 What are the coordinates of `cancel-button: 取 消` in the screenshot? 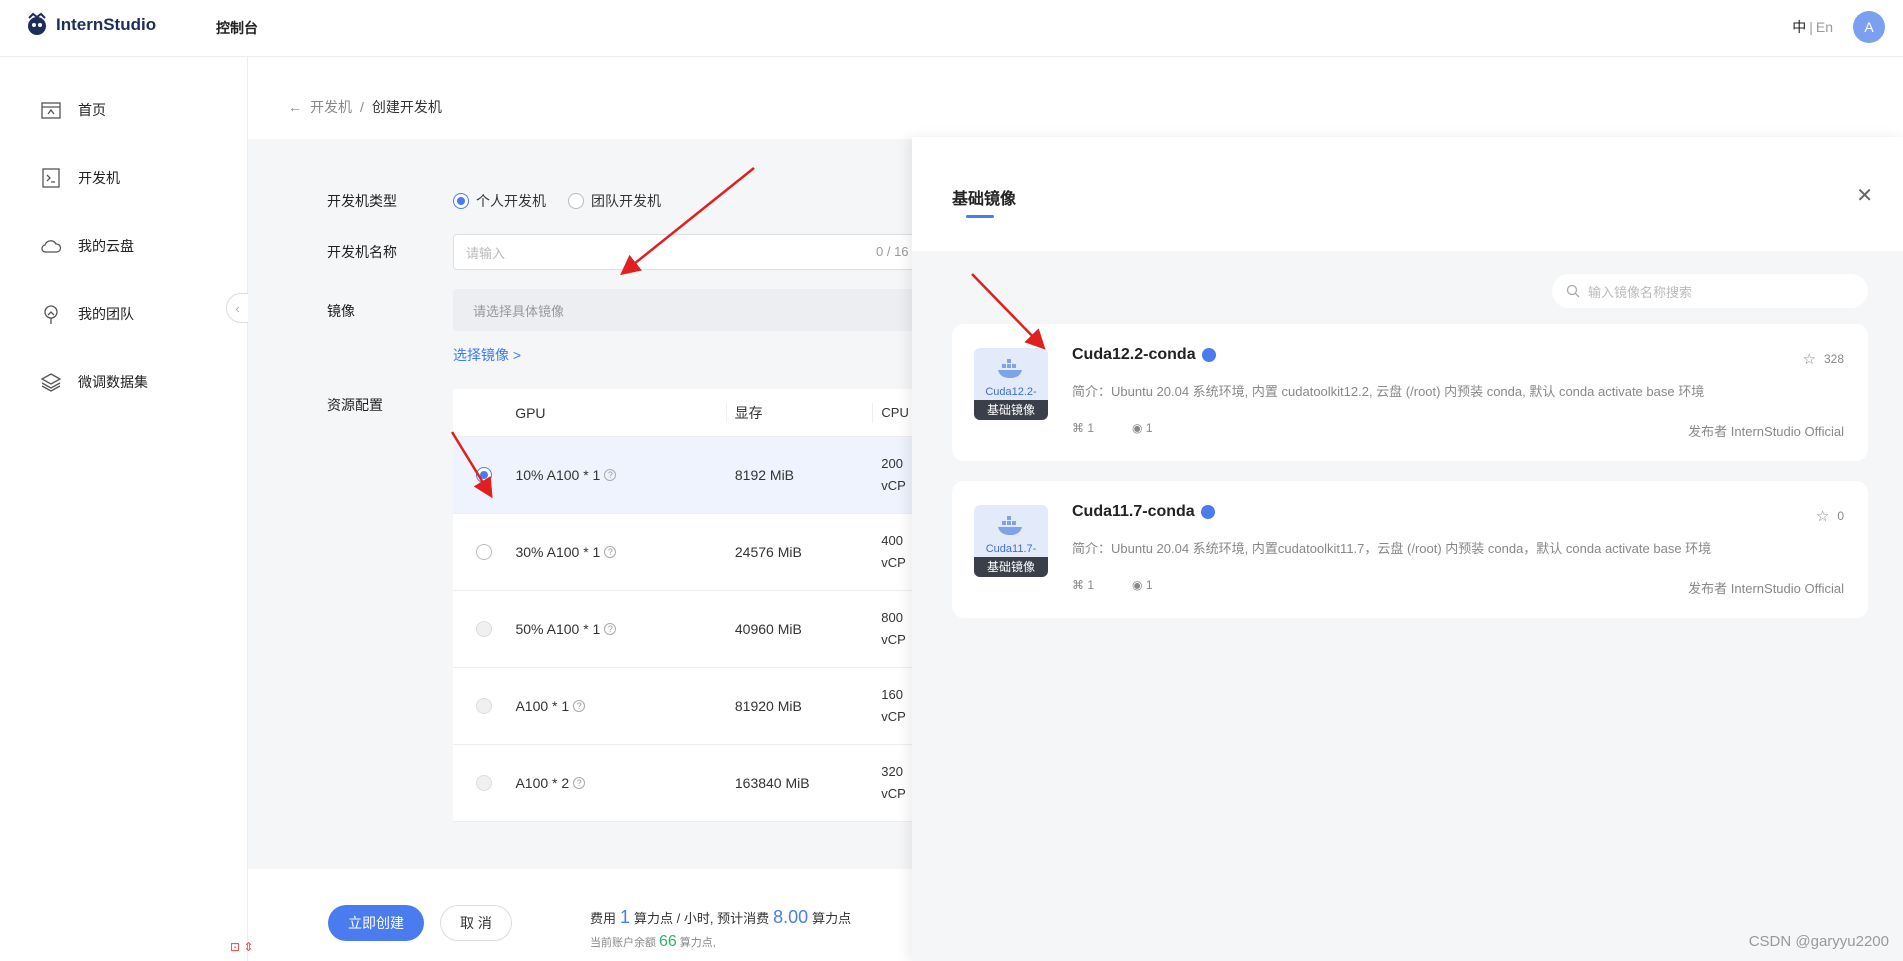 It's located at (476, 923).